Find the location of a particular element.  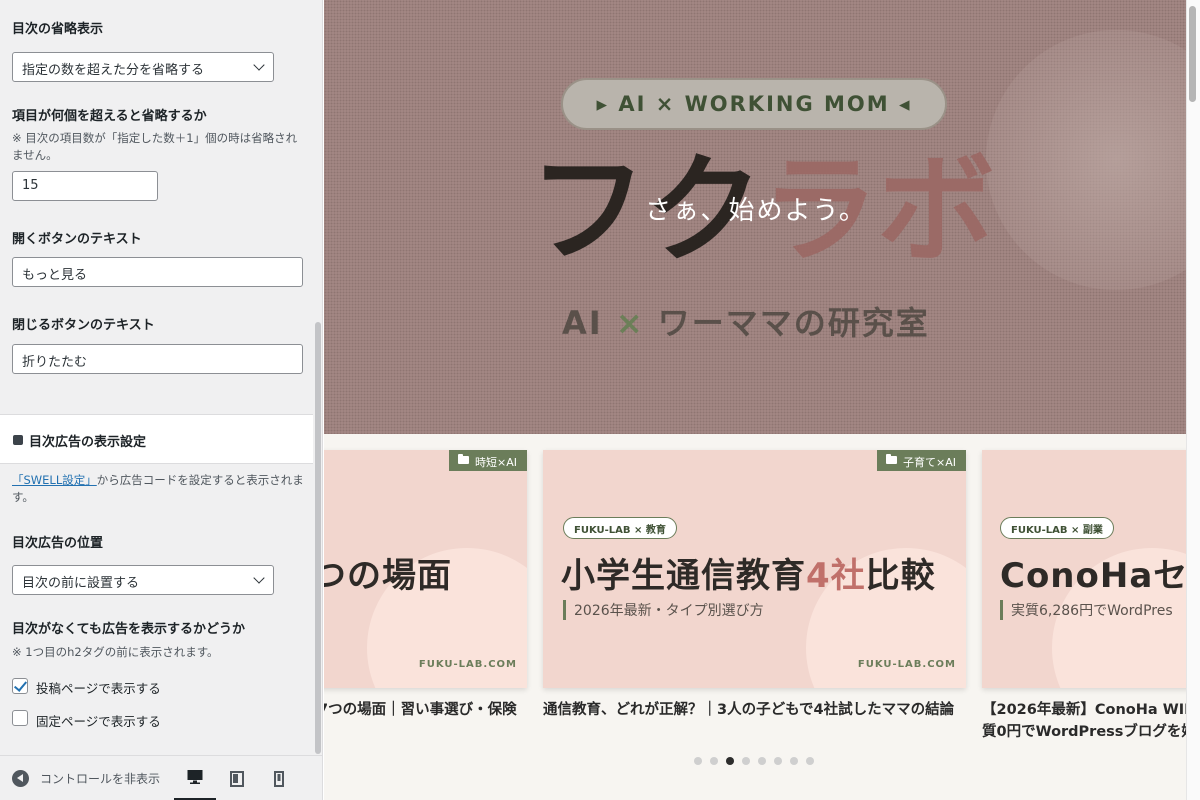

desktop-icon is located at coordinates (195, 777).